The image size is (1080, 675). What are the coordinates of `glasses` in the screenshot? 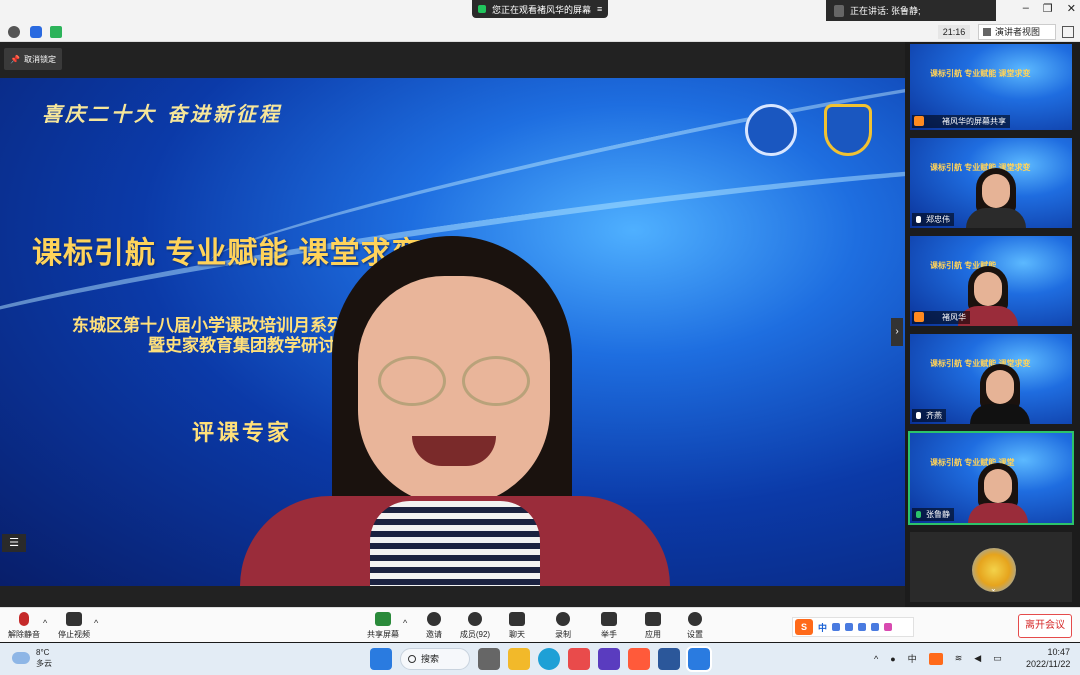 It's located at (496, 381).